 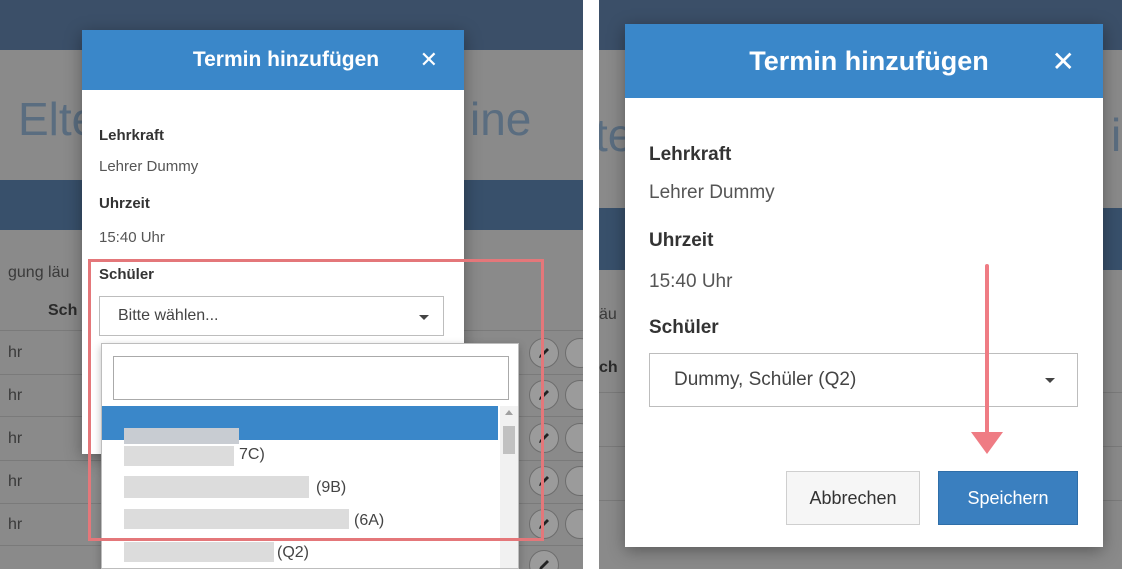 What do you see at coordinates (39, 272) in the screenshot?
I see `background-text-fragment: gung läu` at bounding box center [39, 272].